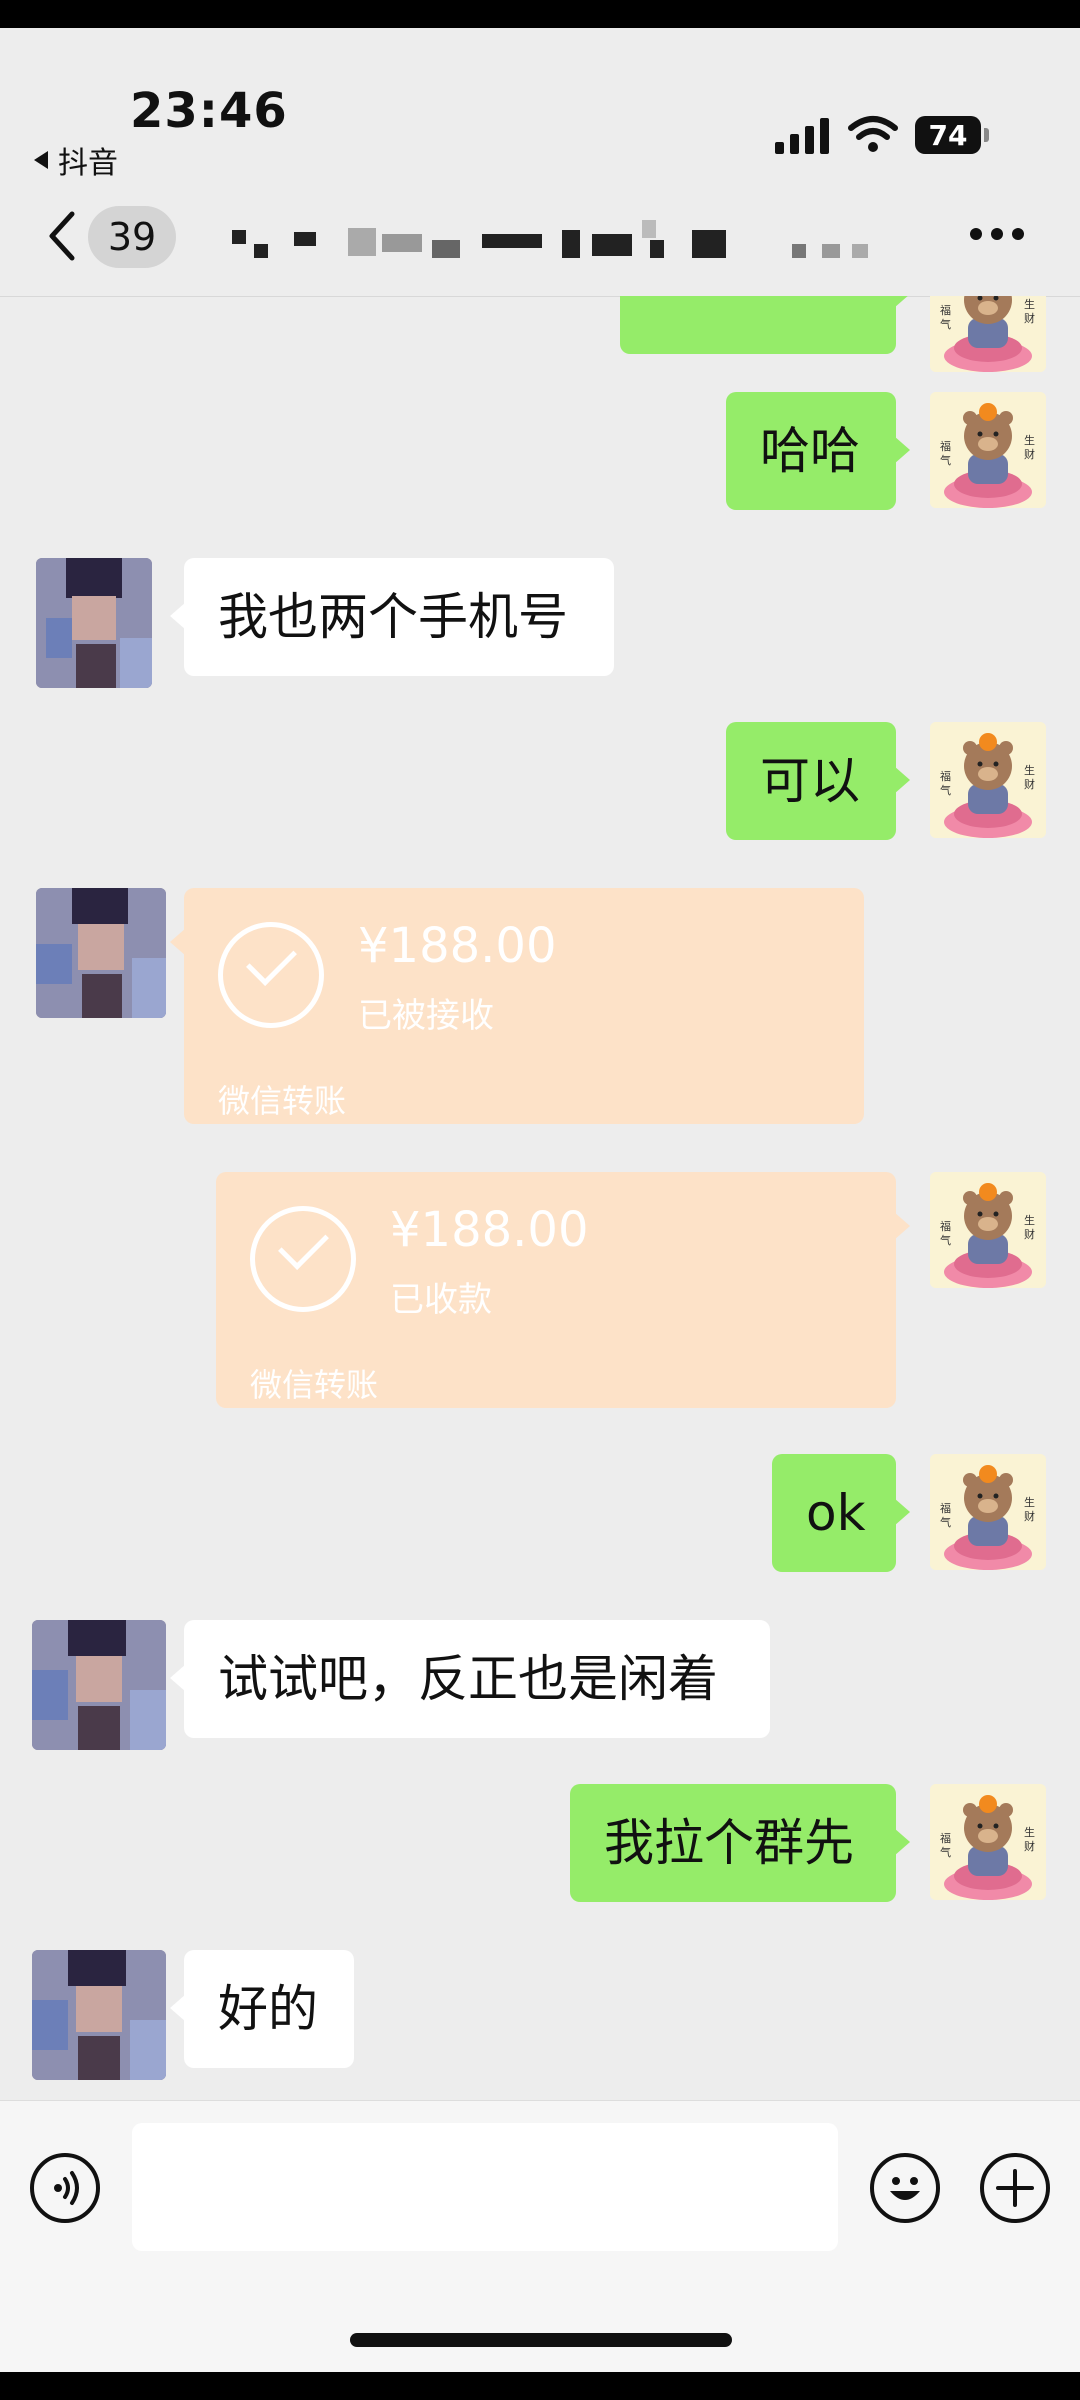 The width and height of the screenshot is (1080, 2400). What do you see at coordinates (802, 134) in the screenshot?
I see `cellular-signal-icon` at bounding box center [802, 134].